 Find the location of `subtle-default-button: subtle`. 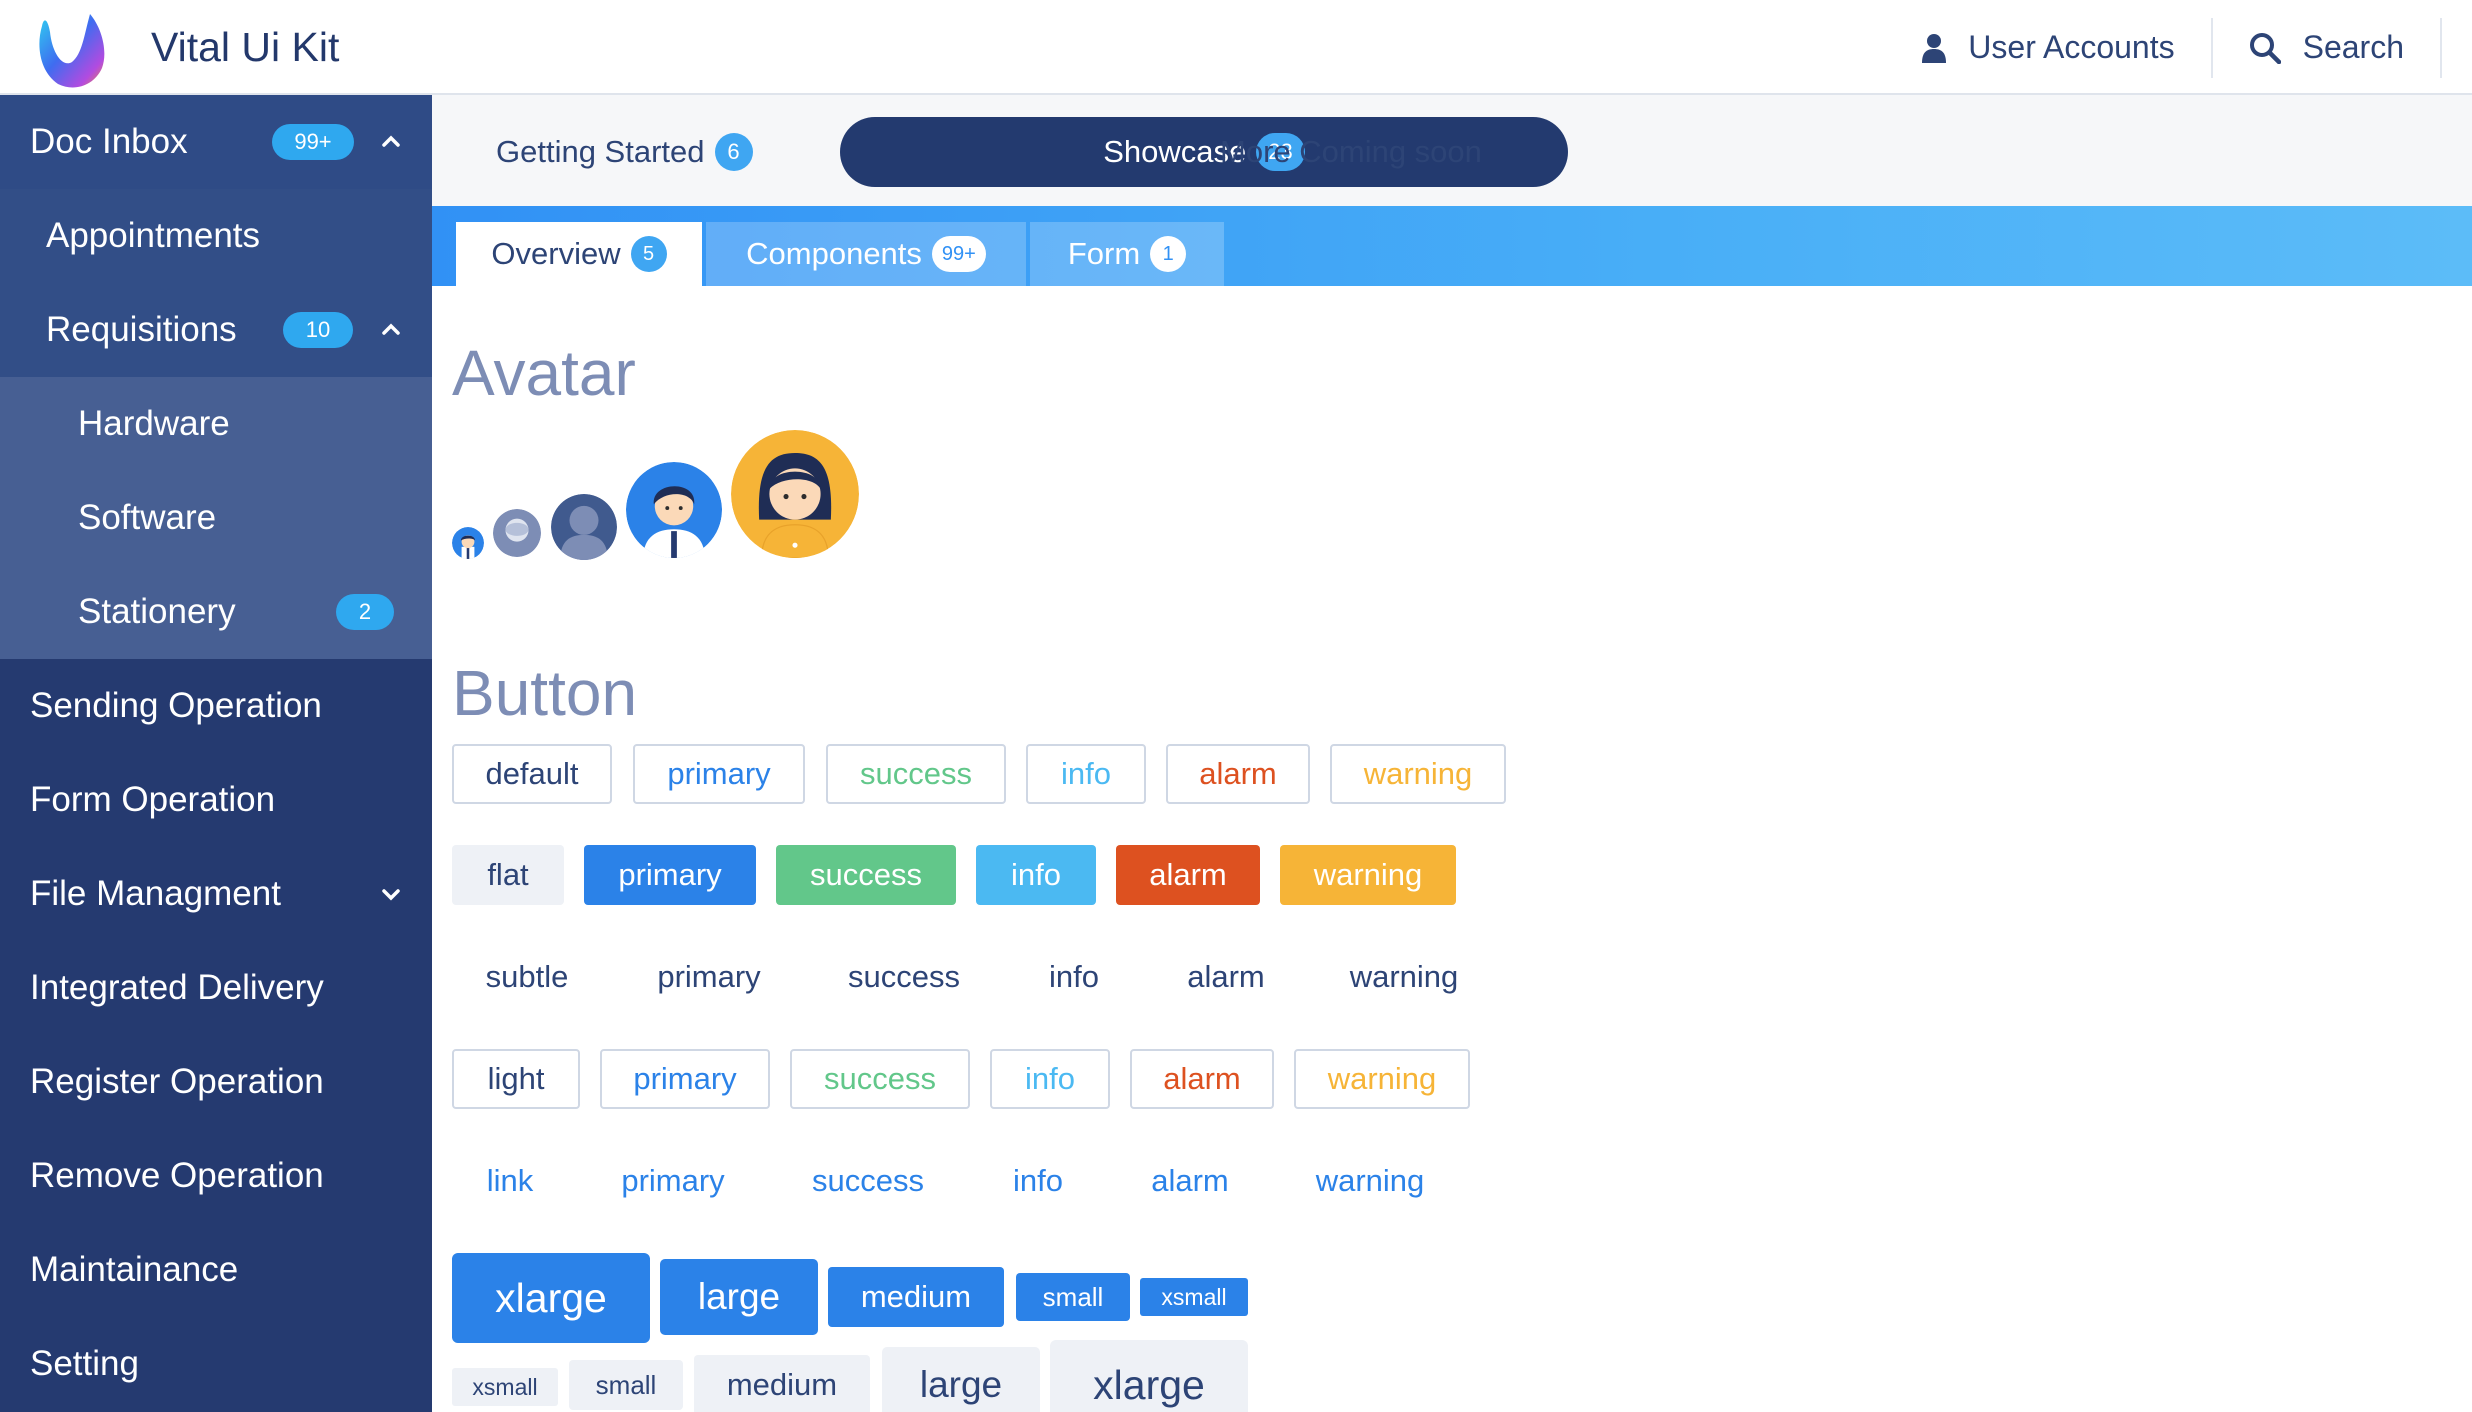

subtle-default-button: subtle is located at coordinates (527, 977).